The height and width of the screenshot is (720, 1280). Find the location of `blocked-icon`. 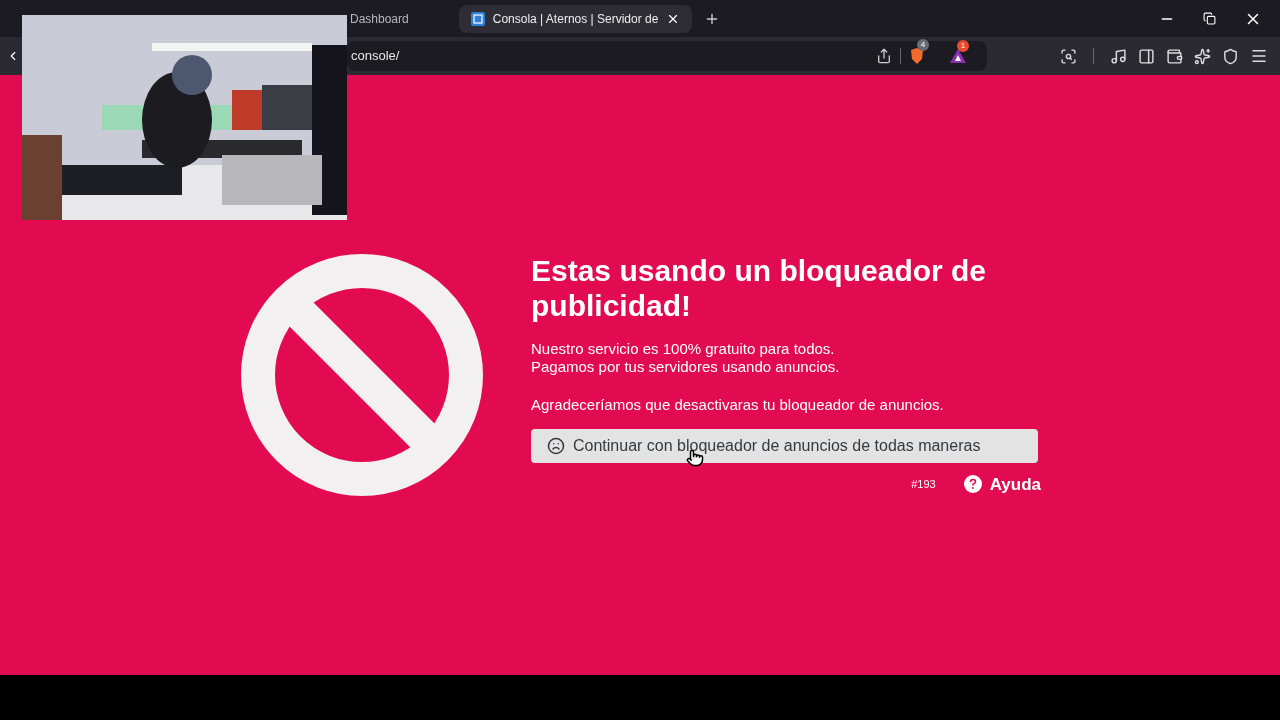

blocked-icon is located at coordinates (362, 375).